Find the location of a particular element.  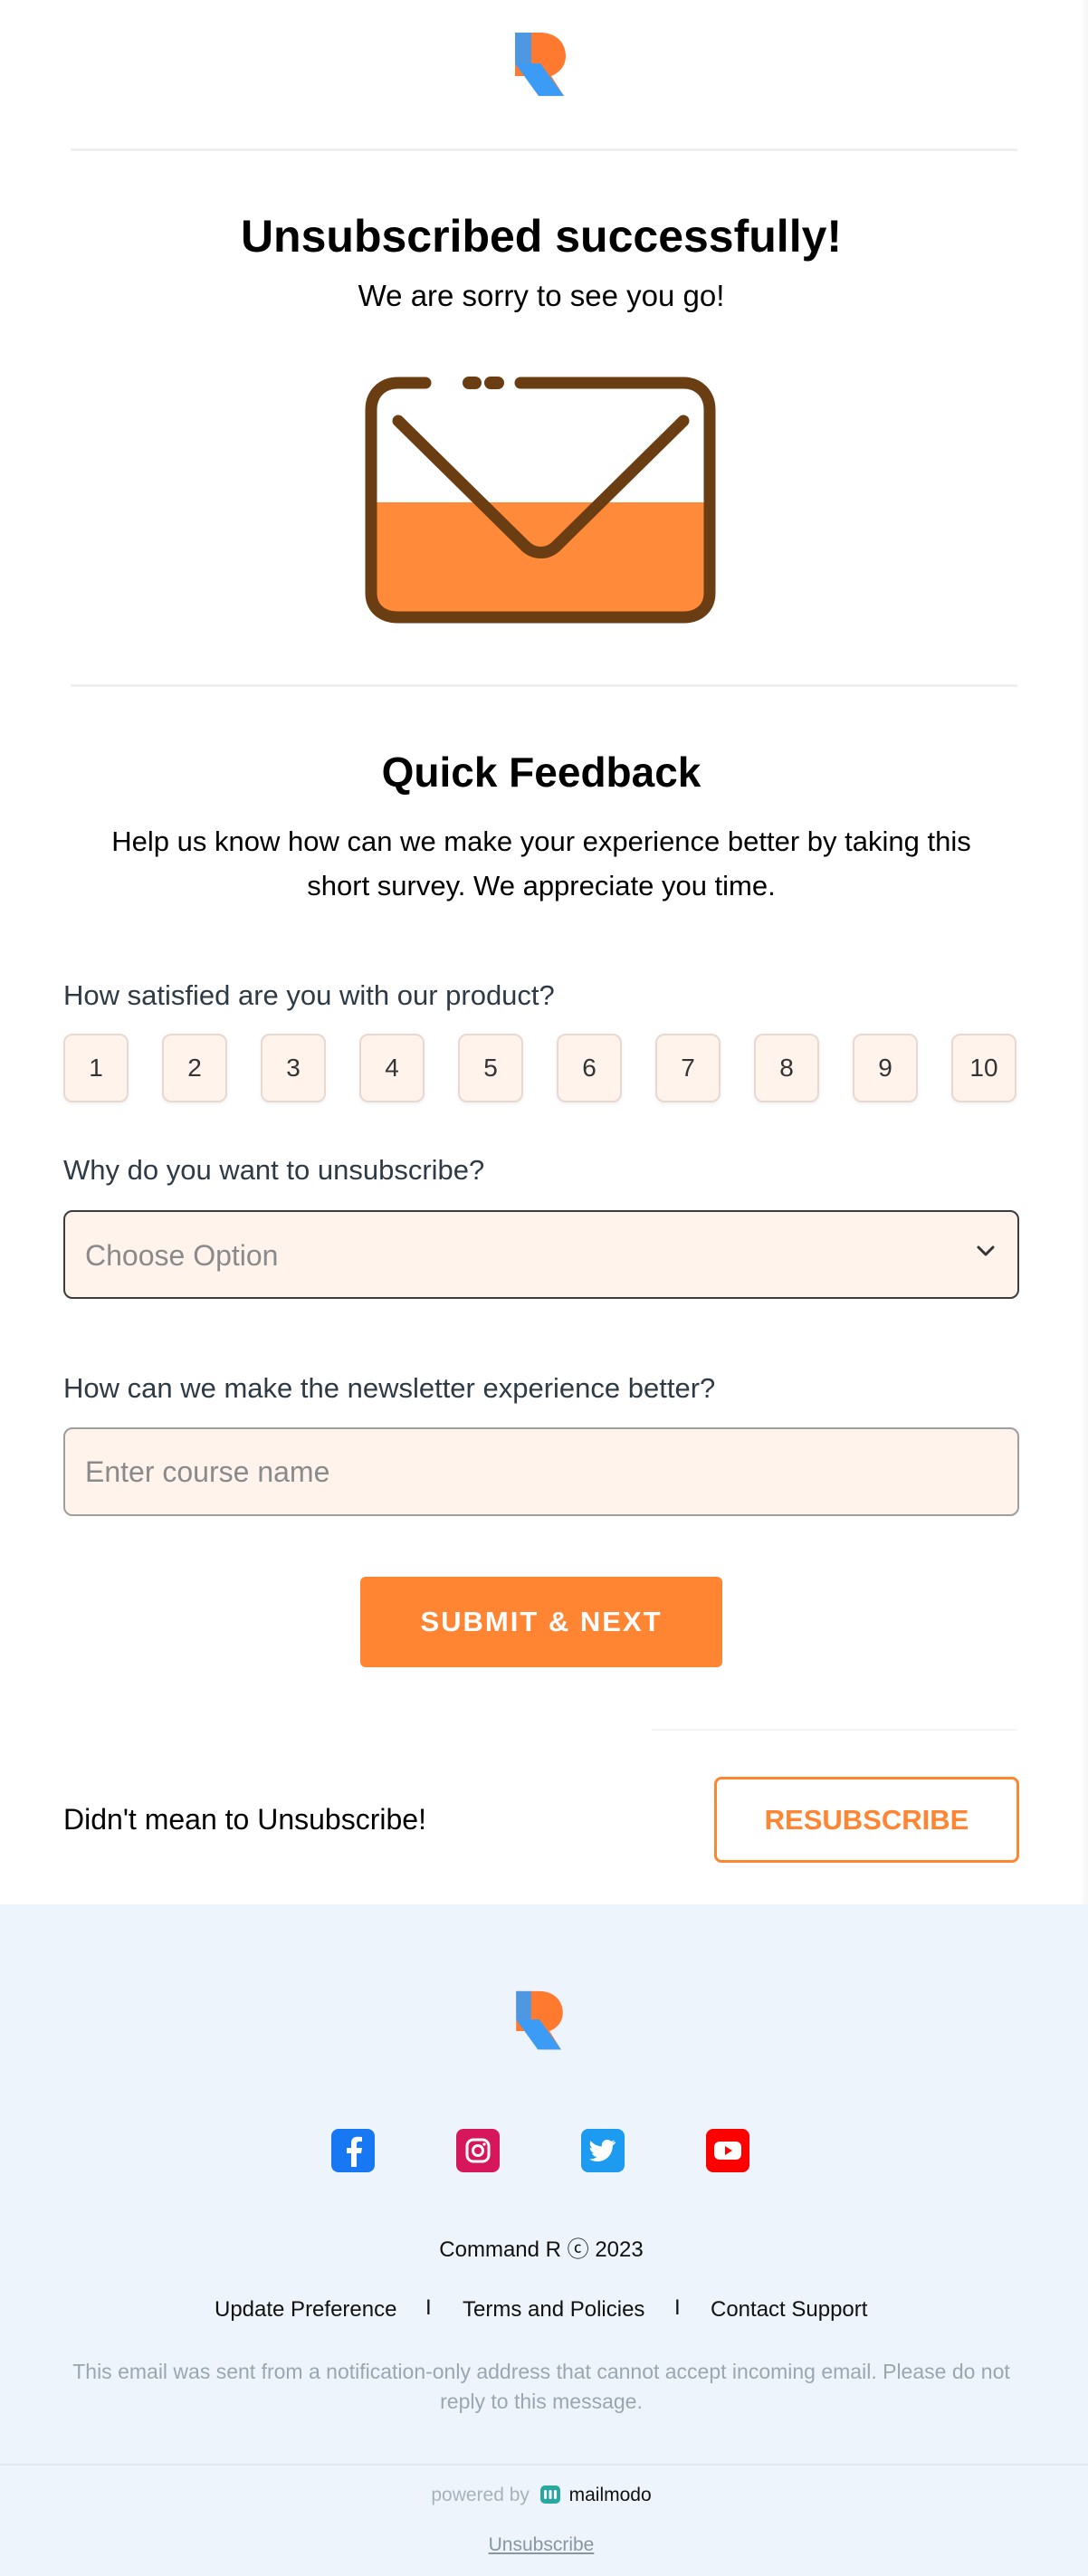

question-reason-label: Why do you want to unsubscribe? is located at coordinates (274, 1170).